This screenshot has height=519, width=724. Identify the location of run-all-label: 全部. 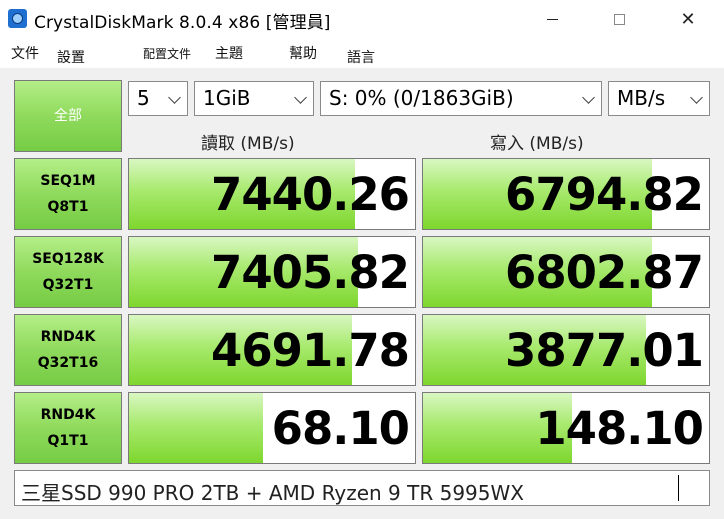
(68, 116).